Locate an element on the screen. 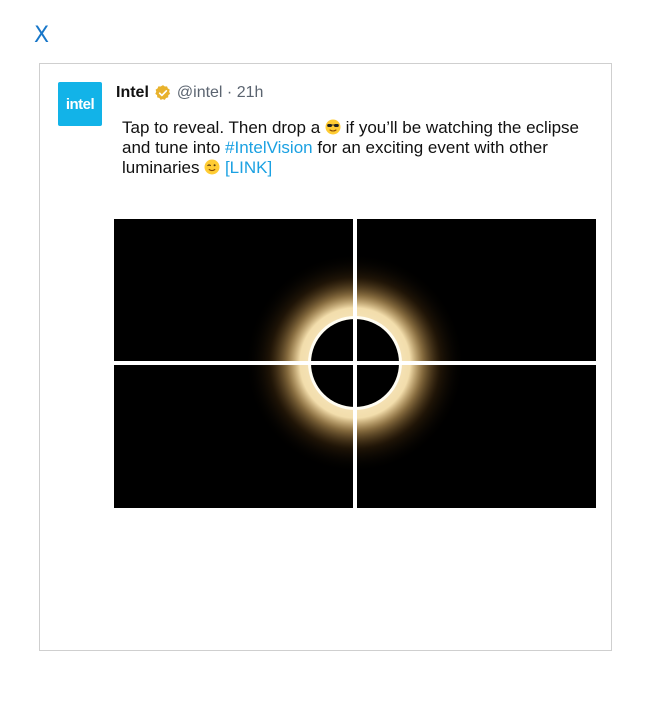 This screenshot has height=710, width=652. wink-emoji-icon is located at coordinates (212, 167).